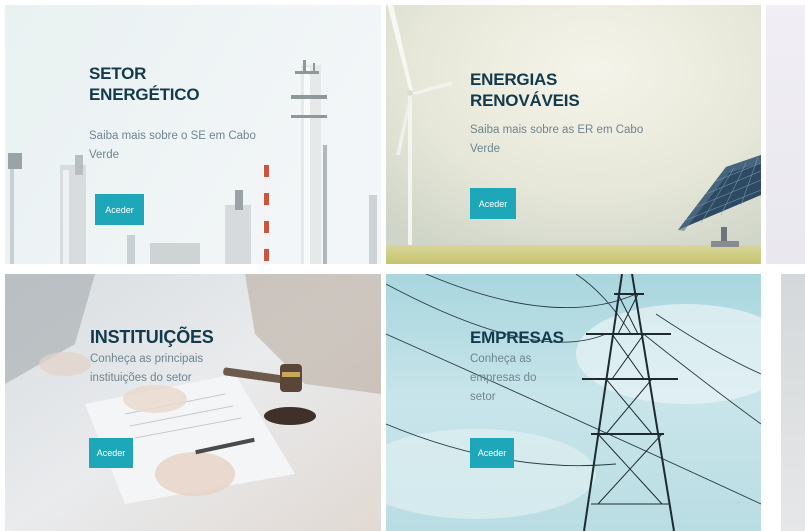  I want to click on card-title-line2: ENERGÉTICO, so click(144, 94).